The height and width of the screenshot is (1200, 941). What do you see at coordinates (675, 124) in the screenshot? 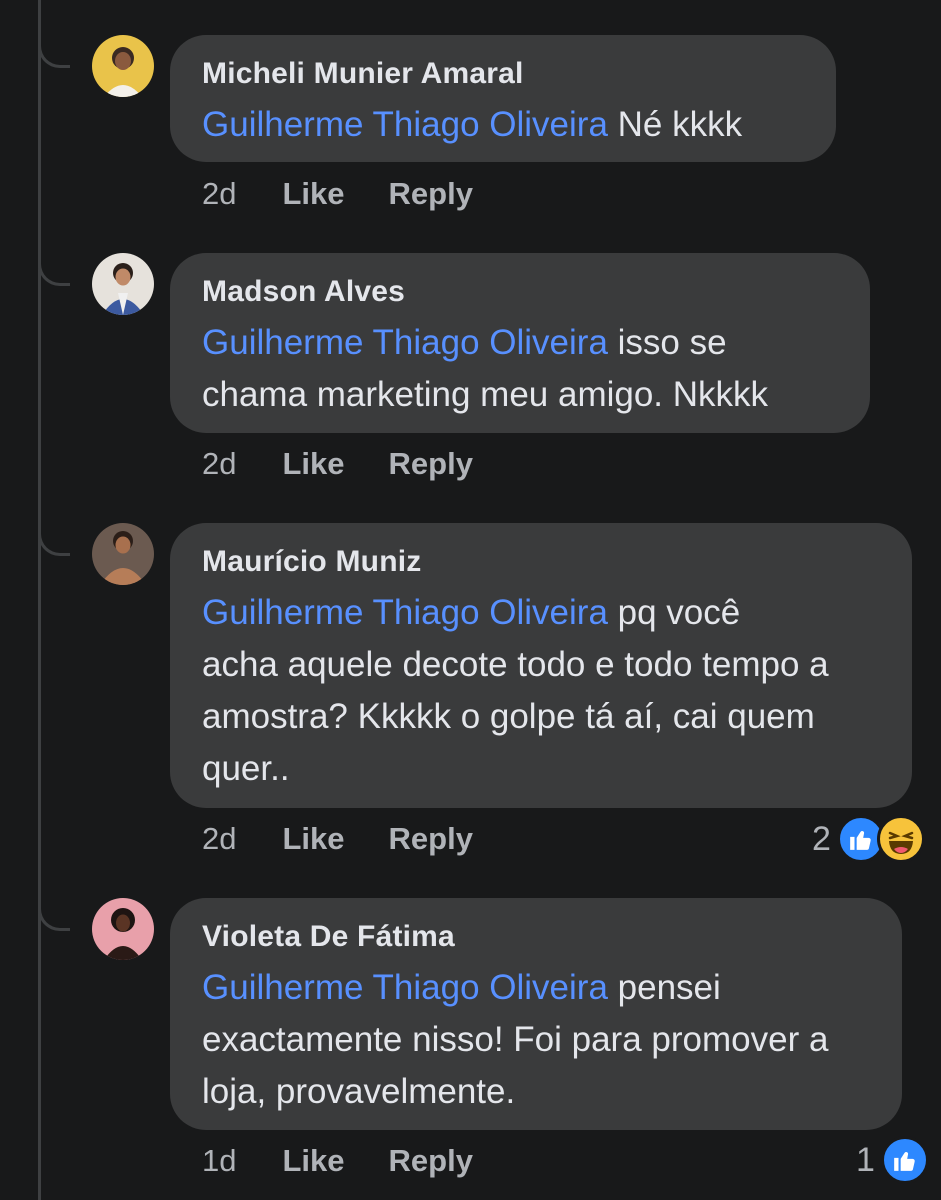
I see `comment-body: Né kkkk` at bounding box center [675, 124].